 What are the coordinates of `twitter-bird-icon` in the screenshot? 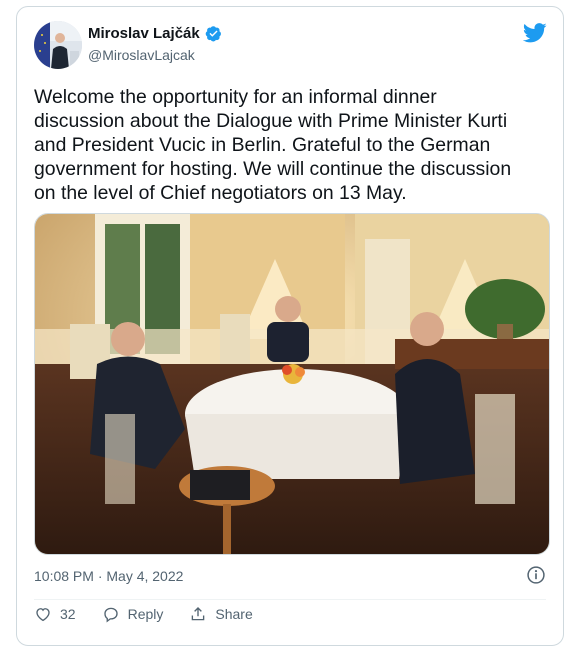 It's located at (535, 33).